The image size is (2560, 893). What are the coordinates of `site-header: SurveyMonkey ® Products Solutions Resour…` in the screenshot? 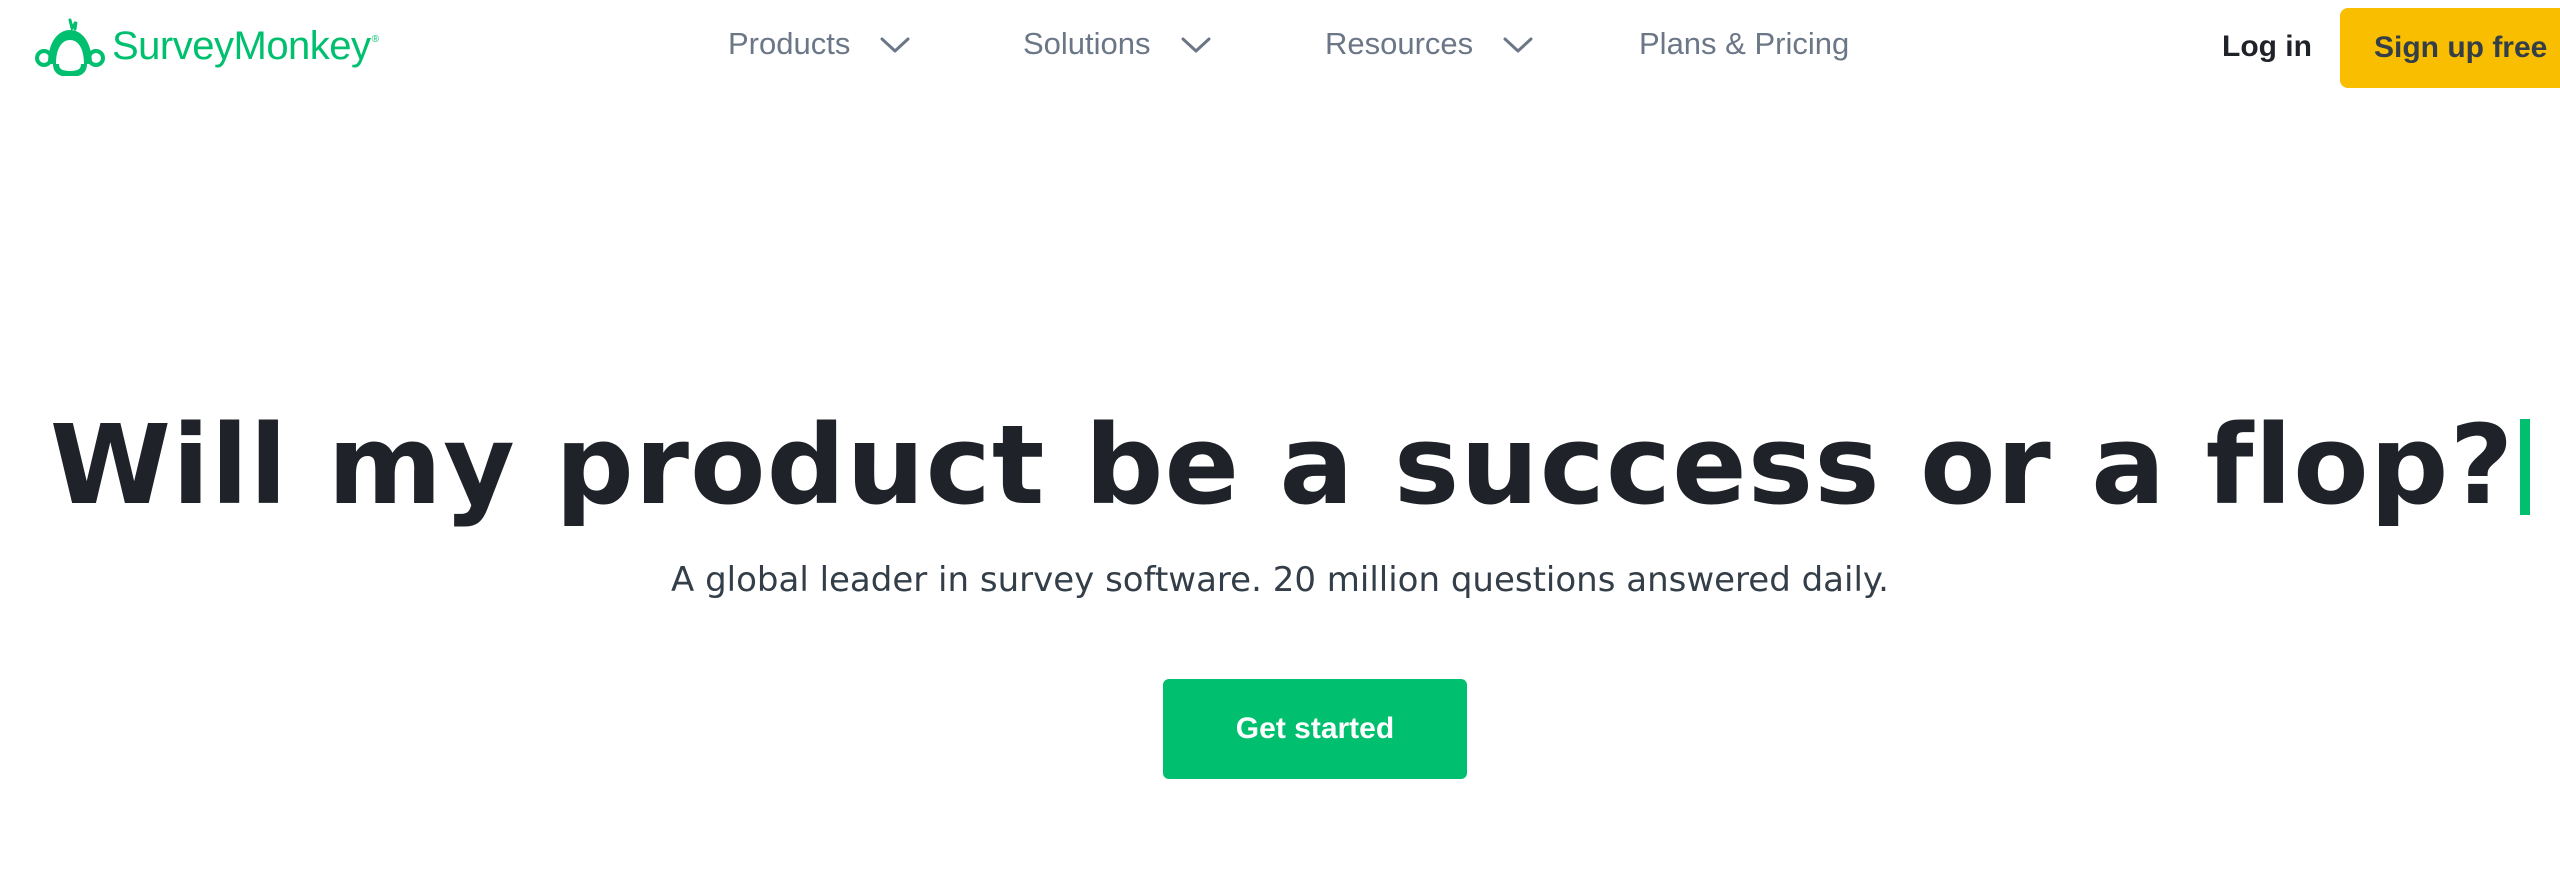 It's located at (1280, 48).